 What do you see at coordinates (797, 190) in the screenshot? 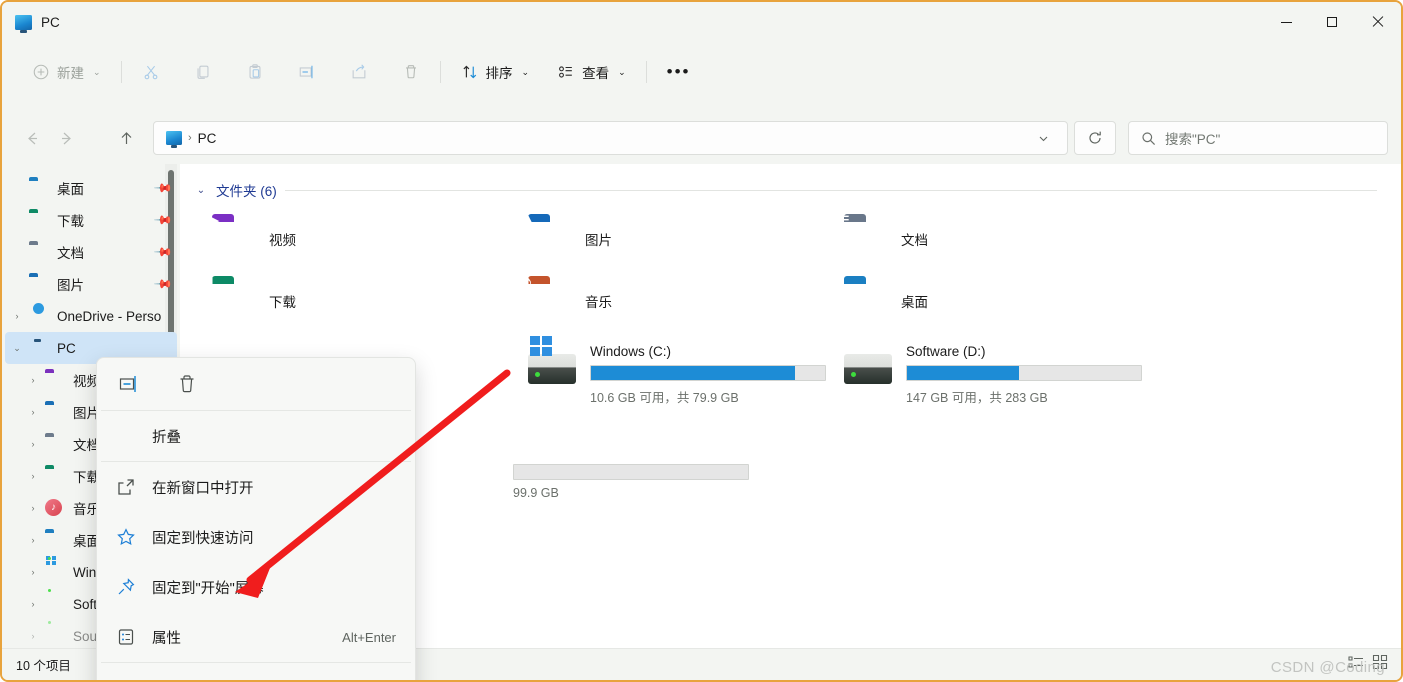
I see `folders-group-header: ⌄ 文件夹 (6)` at bounding box center [797, 190].